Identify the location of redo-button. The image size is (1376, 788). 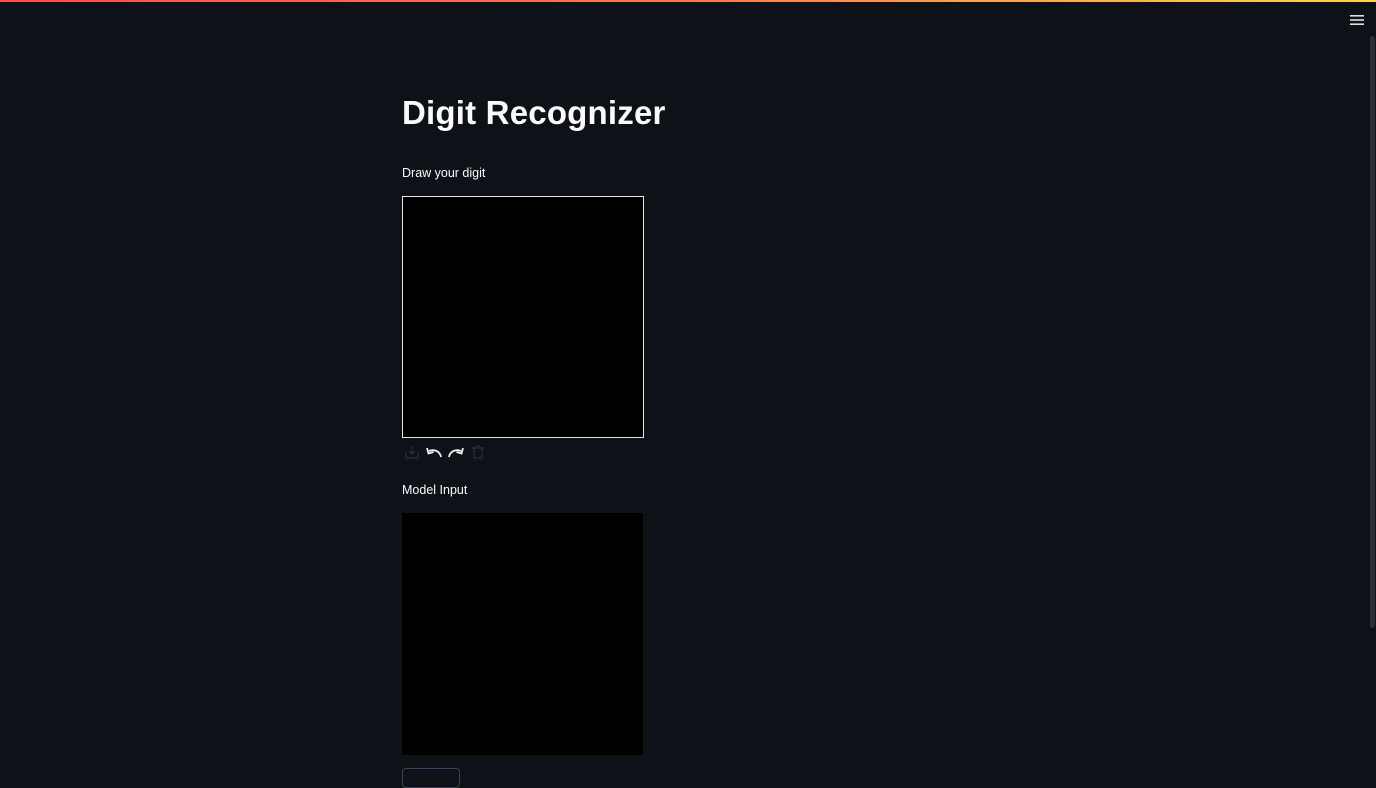
(456, 452).